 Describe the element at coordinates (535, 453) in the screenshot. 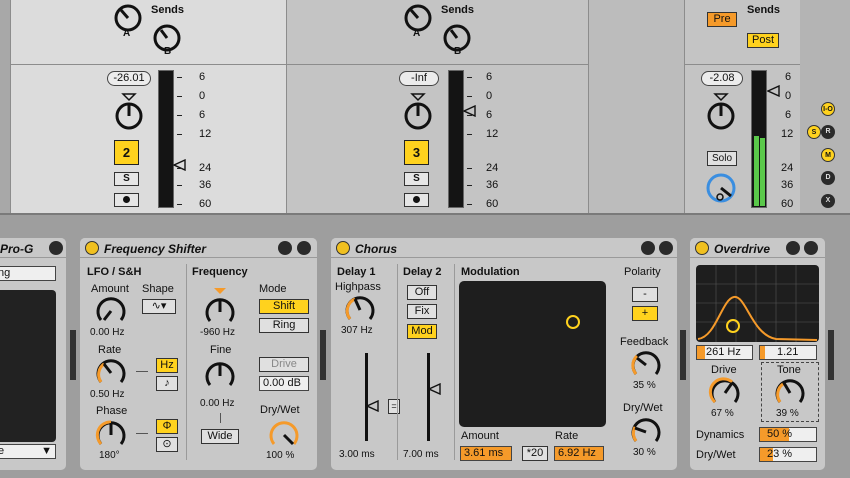

I see `rate-x20-button: *20` at that location.